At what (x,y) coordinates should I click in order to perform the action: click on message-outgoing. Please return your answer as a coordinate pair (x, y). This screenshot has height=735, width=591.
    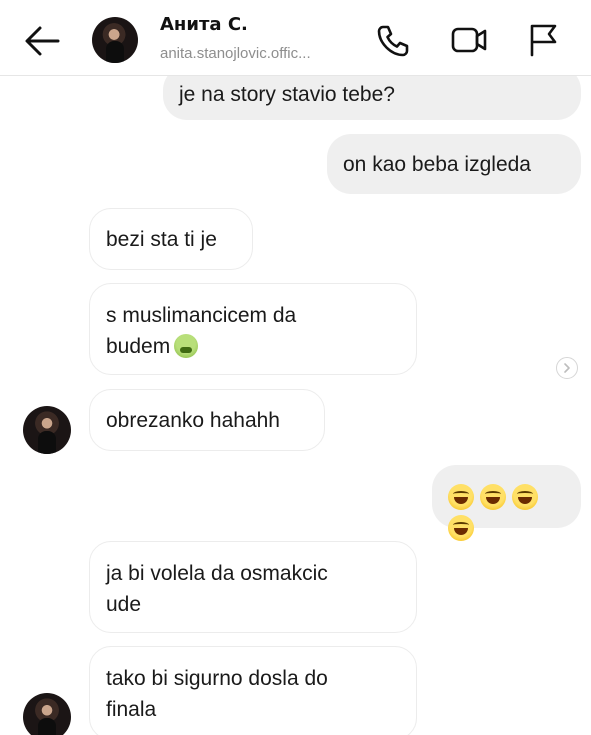
    Looking at the image, I should click on (506, 503).